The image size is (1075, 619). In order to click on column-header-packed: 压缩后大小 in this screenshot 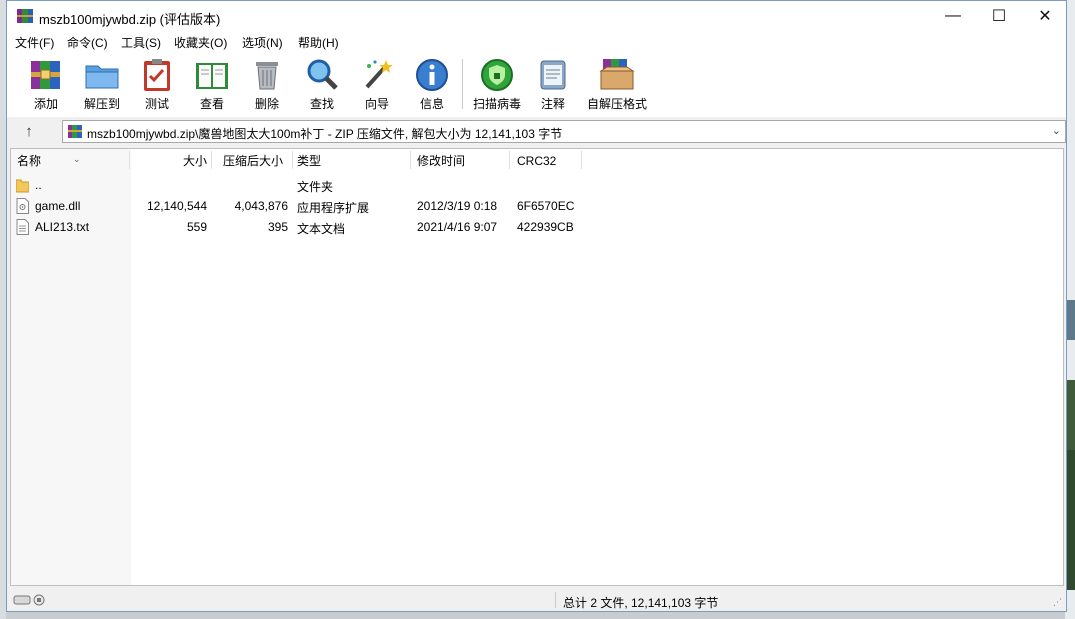, I will do `click(258, 160)`.